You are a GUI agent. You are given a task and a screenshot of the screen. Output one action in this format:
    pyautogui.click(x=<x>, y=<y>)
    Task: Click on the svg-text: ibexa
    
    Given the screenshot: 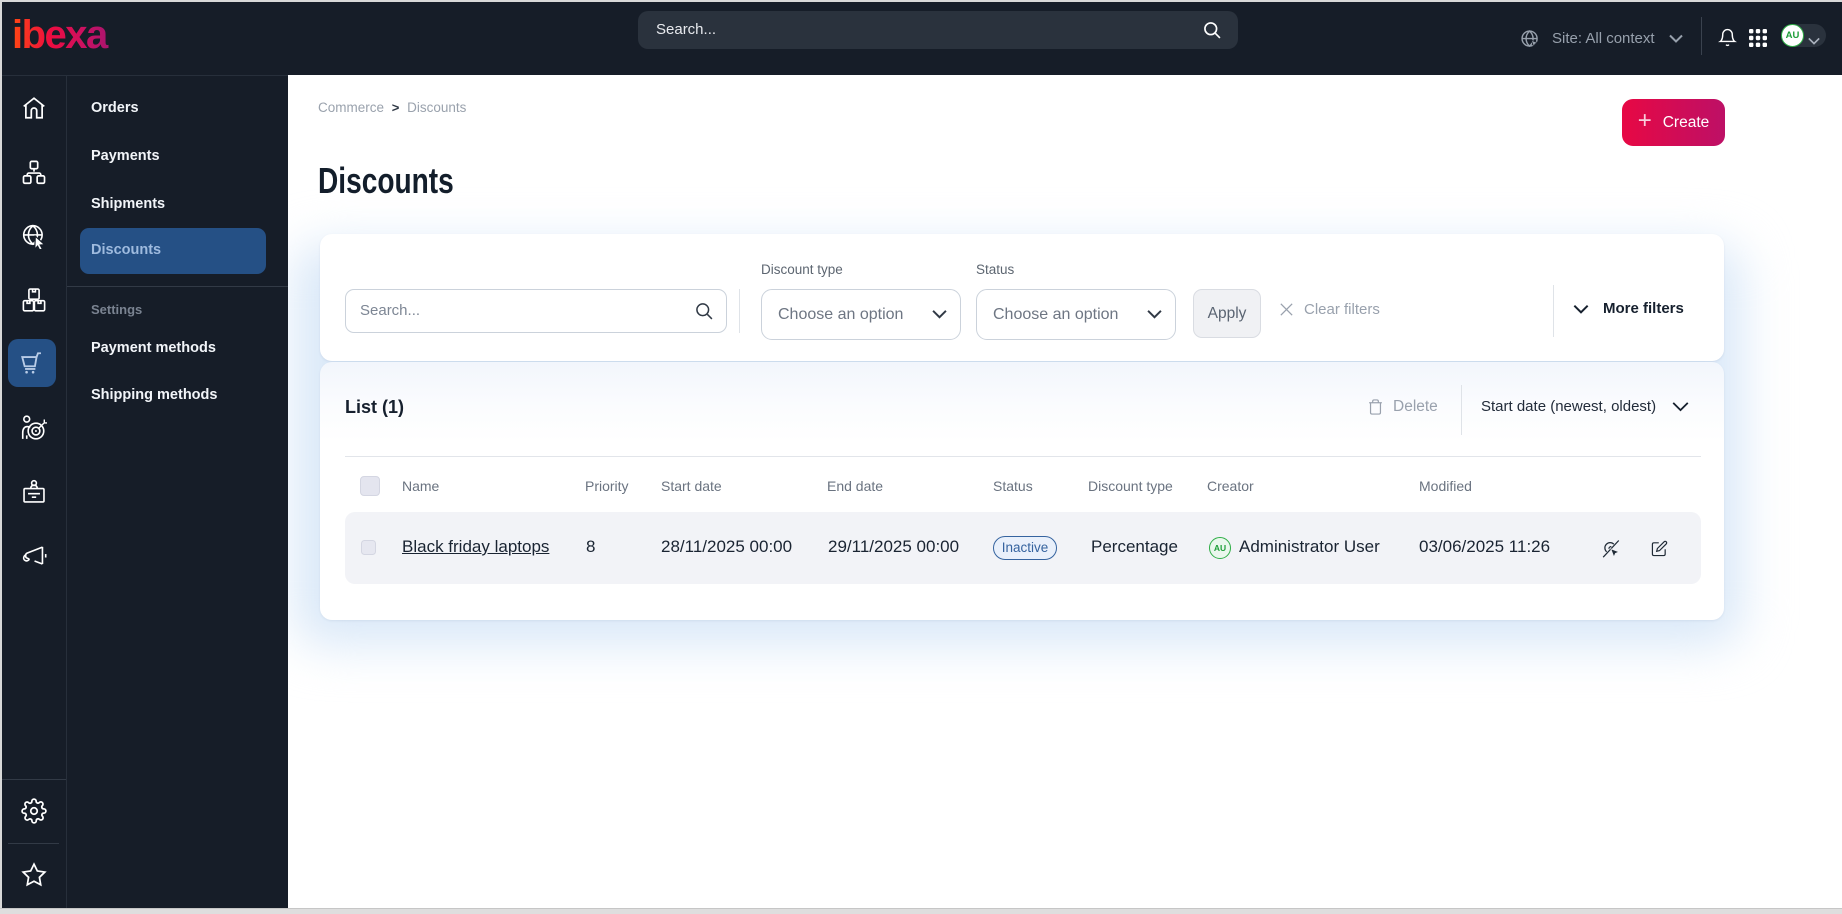 What is the action you would take?
    pyautogui.click(x=60, y=35)
    